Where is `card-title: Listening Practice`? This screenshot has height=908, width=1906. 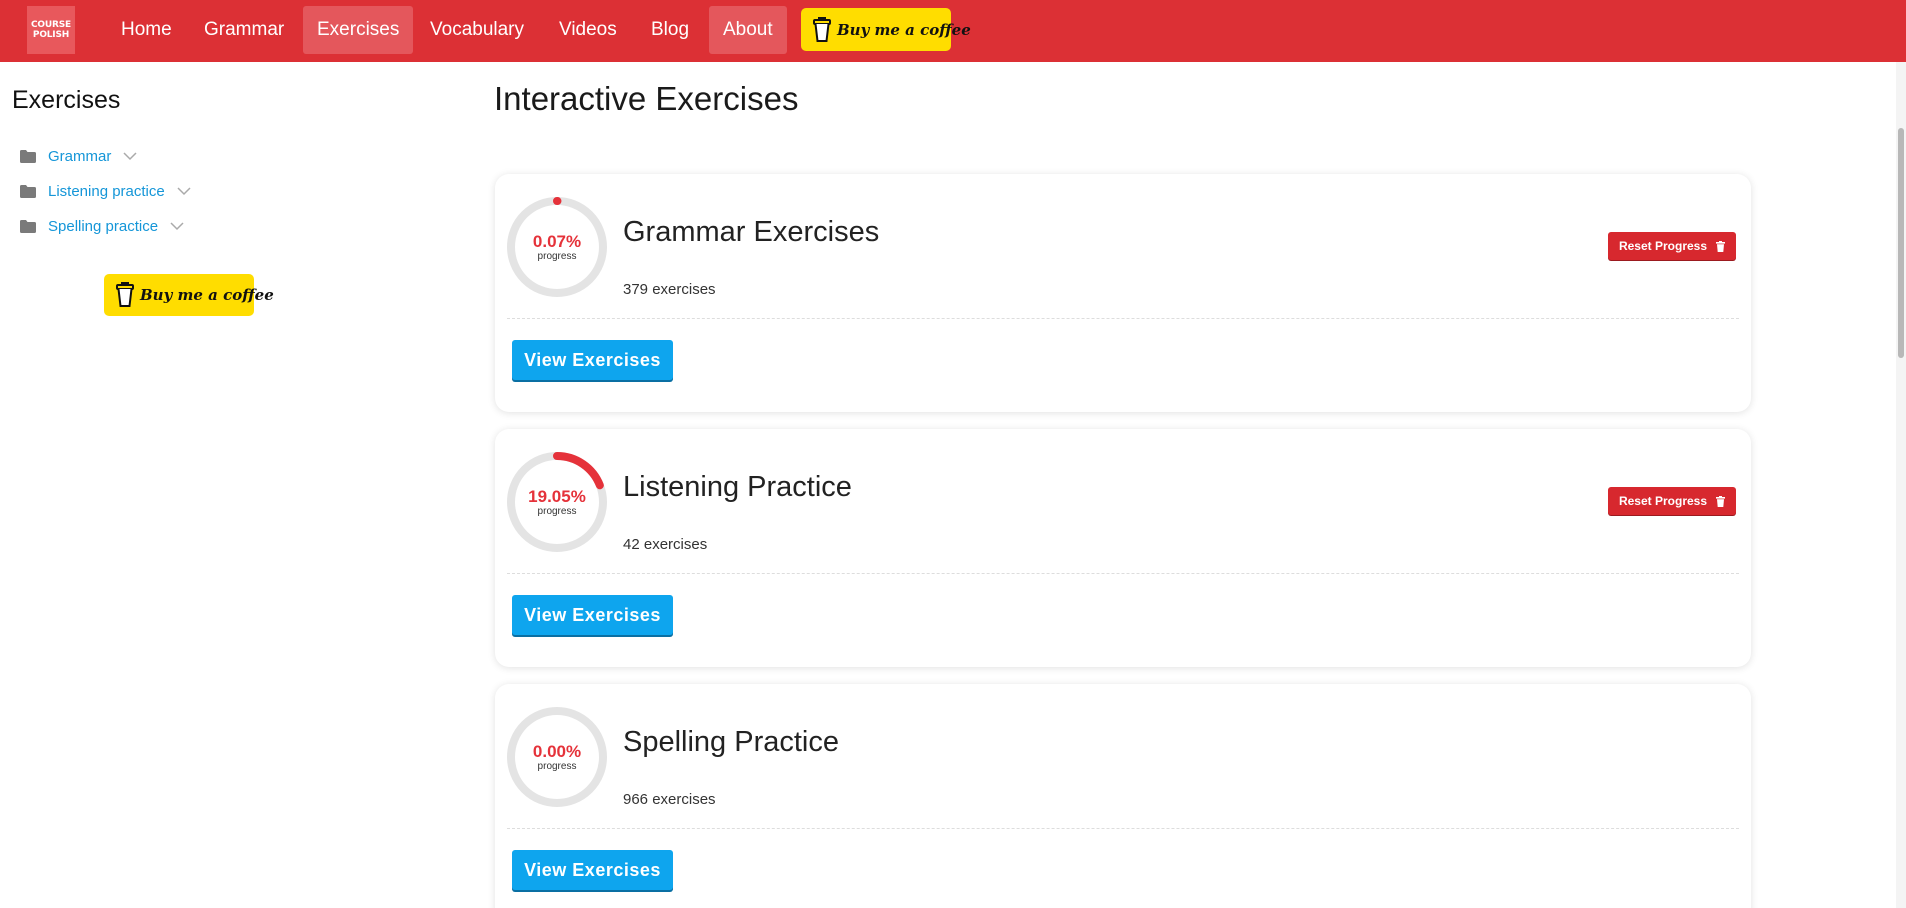 card-title: Listening Practice is located at coordinates (737, 487).